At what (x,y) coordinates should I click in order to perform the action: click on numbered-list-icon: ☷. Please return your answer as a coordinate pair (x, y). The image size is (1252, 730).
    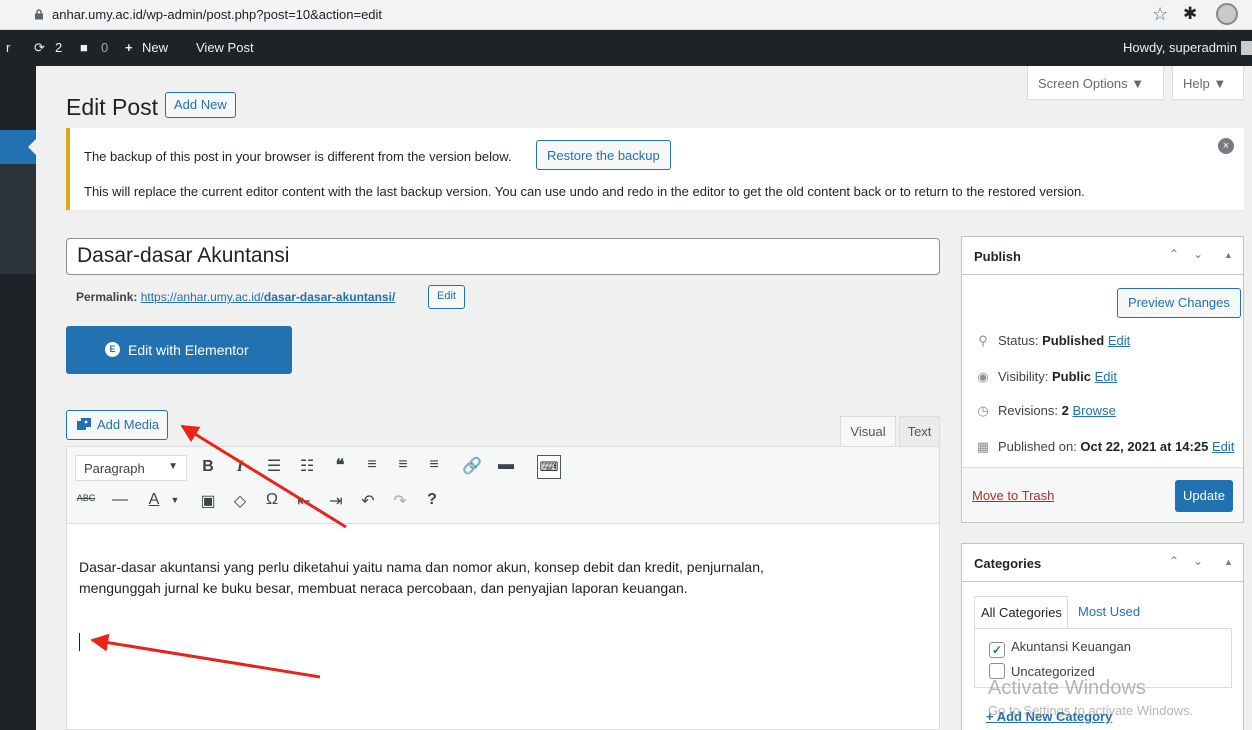
    Looking at the image, I should click on (307, 466).